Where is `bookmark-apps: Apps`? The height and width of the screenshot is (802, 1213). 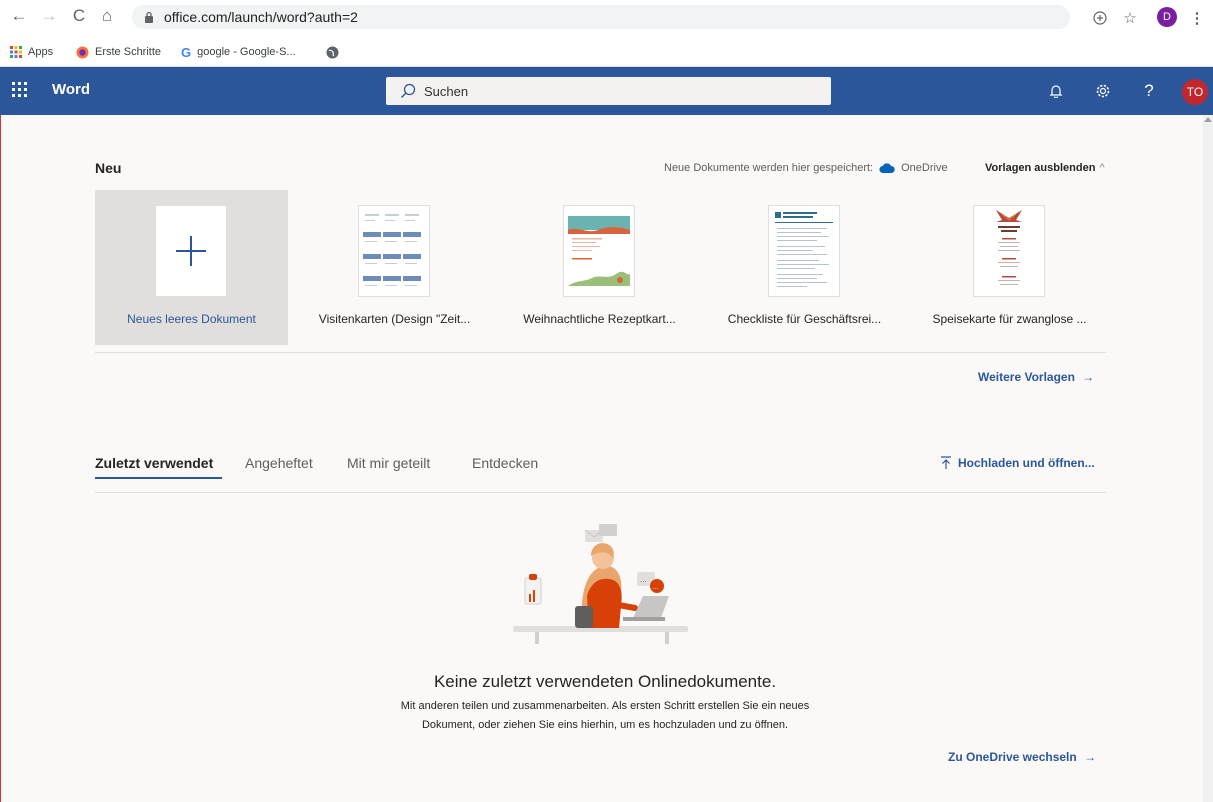
bookmark-apps: Apps is located at coordinates (31, 52).